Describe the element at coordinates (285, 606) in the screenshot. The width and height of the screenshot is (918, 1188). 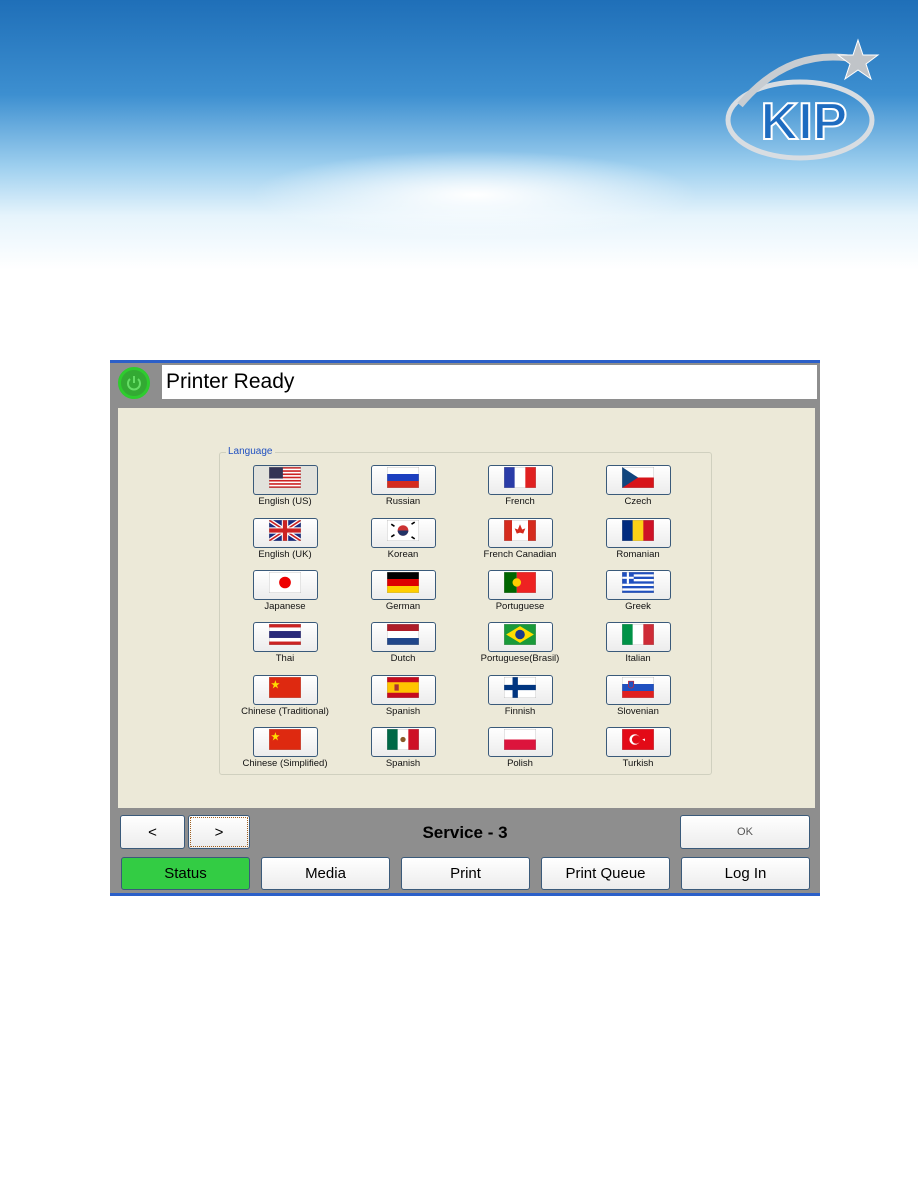
I see `language-label: Japanese` at that location.